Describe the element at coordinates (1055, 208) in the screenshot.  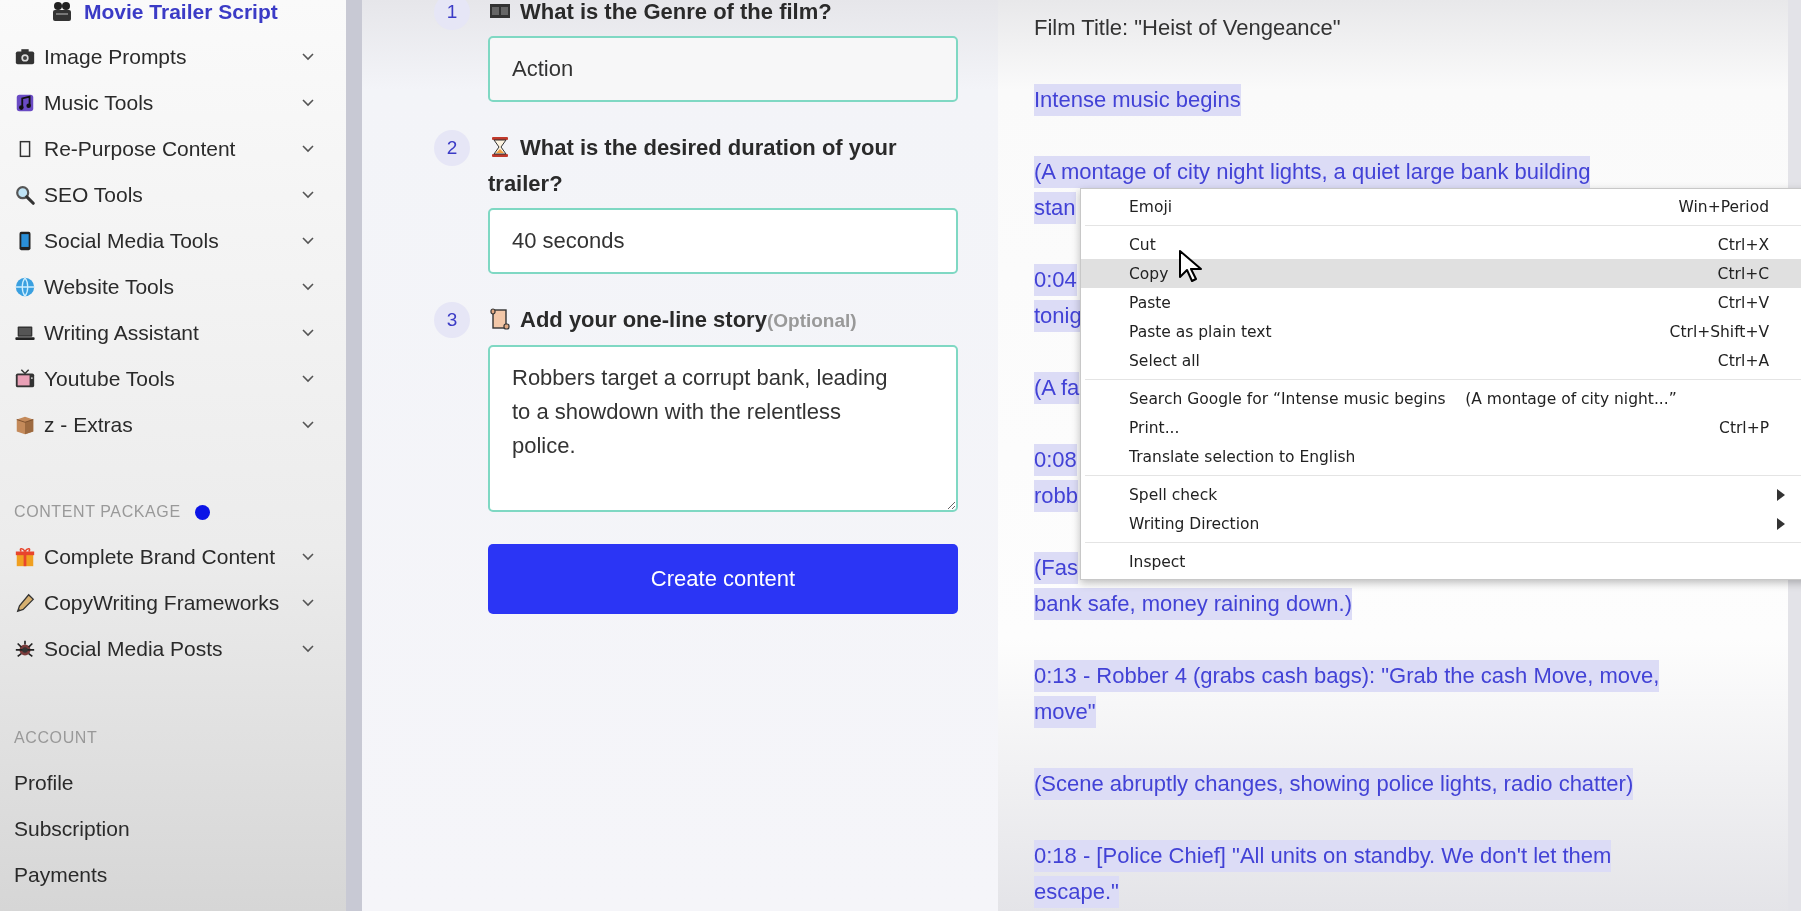
I see `output-text: stan` at that location.